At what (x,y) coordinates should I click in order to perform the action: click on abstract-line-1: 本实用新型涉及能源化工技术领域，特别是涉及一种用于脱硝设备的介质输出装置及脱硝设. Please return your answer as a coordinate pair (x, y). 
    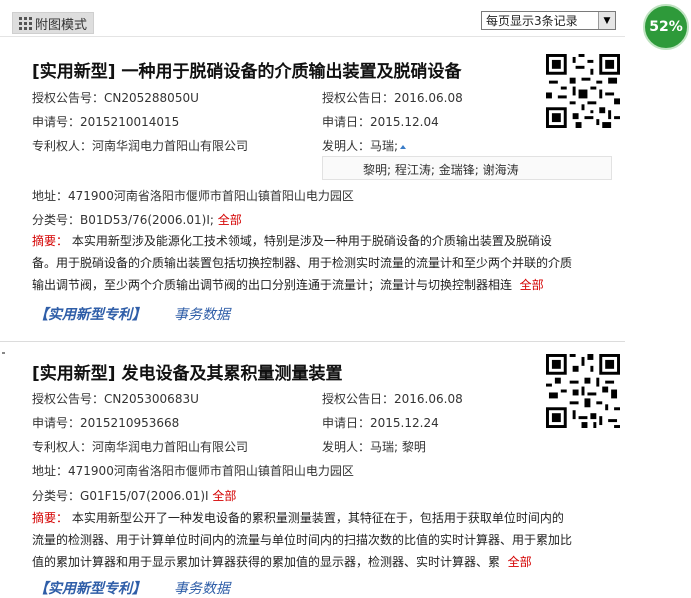
    Looking at the image, I should click on (311, 241).